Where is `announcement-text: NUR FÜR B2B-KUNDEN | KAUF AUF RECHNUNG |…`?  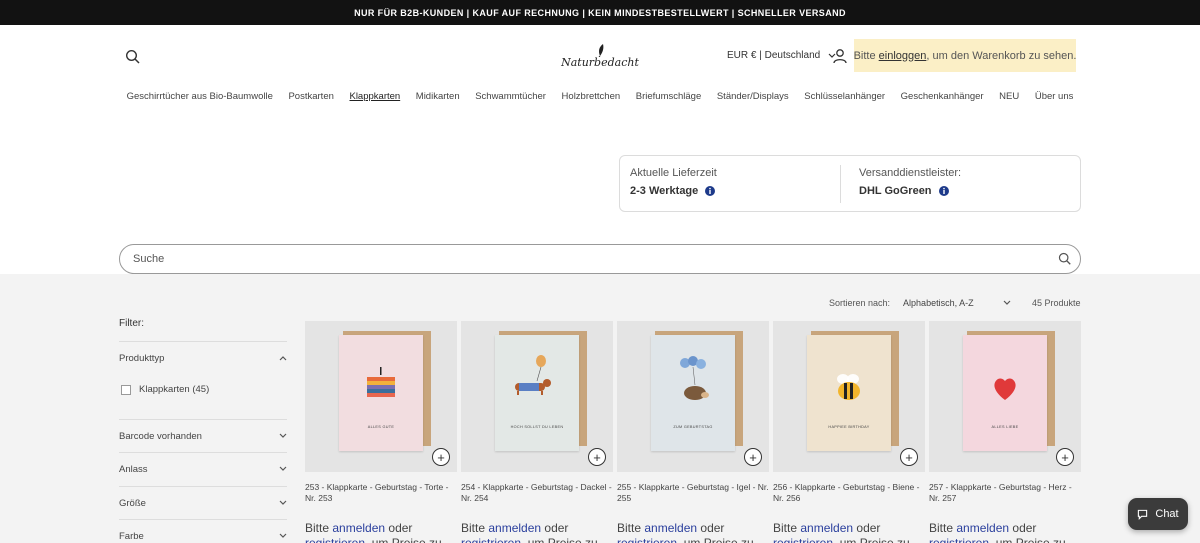
announcement-text: NUR FÜR B2B-KUNDEN | KAUF AUF RECHNUNG |… is located at coordinates (600, 12).